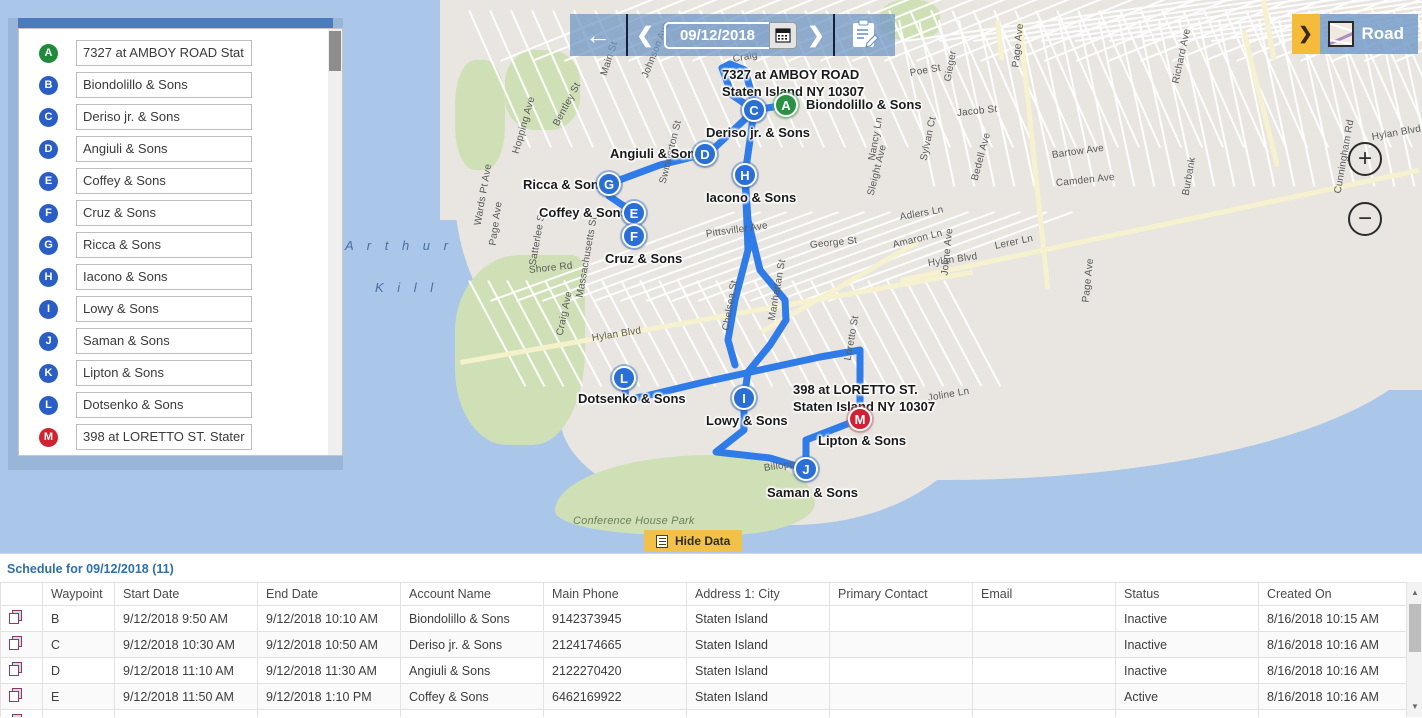 The width and height of the screenshot is (1422, 718). Describe the element at coordinates (164, 53) in the screenshot. I see `waypoint-input: 7327 at AMBOY ROAD Stat` at that location.